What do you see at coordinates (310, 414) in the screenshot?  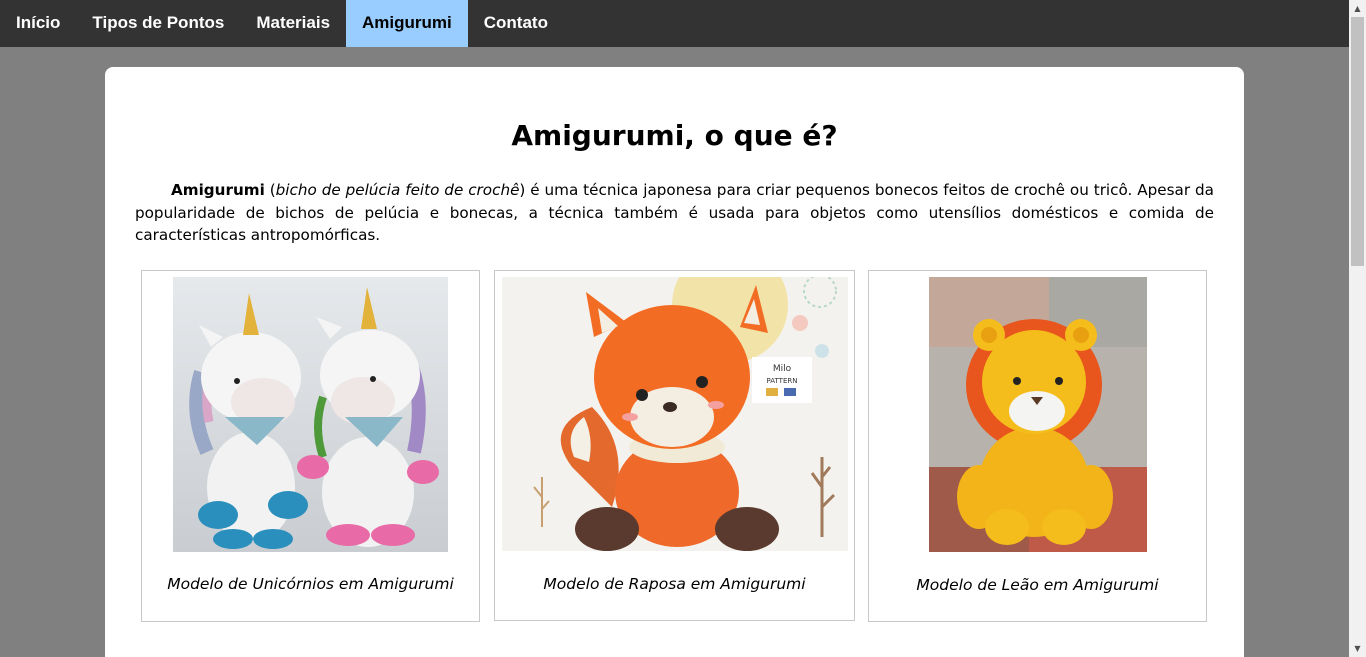 I see `unicorns-photo` at bounding box center [310, 414].